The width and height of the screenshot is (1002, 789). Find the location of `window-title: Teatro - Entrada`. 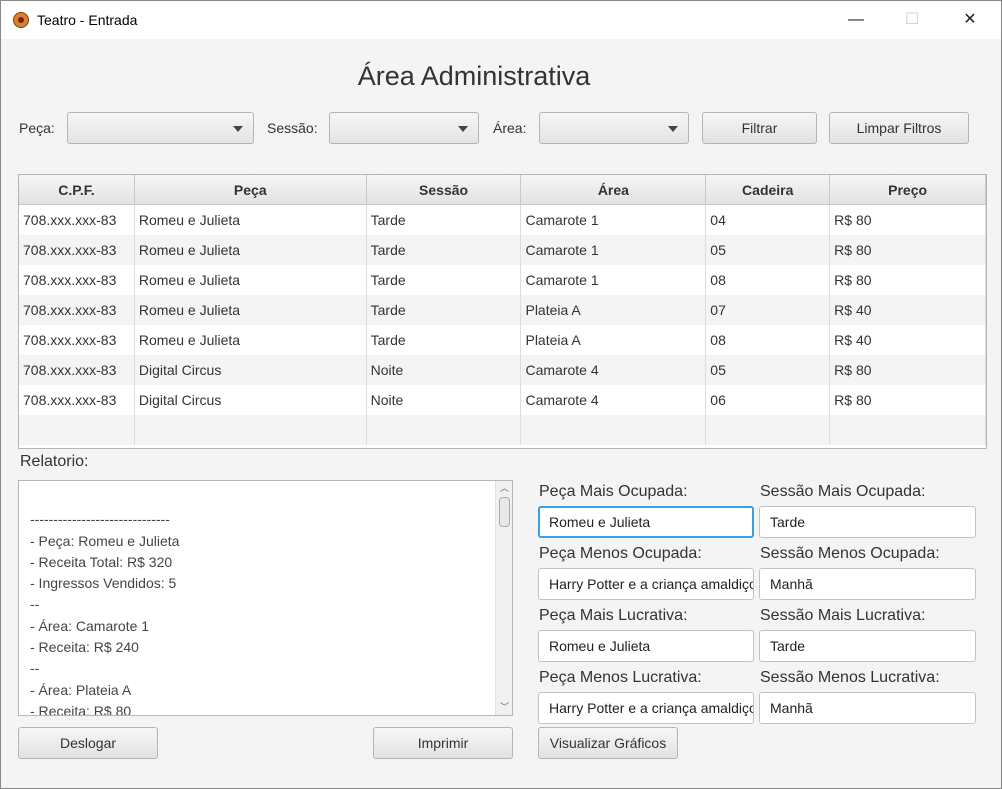

window-title: Teatro - Entrada is located at coordinates (87, 20).